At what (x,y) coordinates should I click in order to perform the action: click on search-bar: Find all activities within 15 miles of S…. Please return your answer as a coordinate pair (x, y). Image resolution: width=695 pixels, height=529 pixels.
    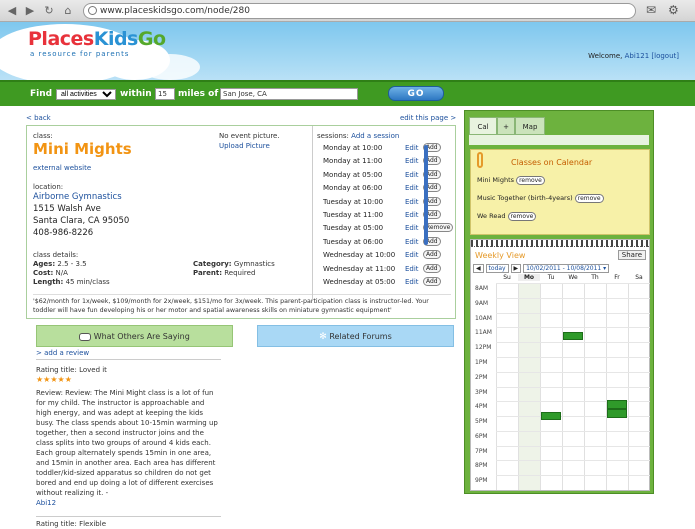
    Looking at the image, I should click on (347, 93).